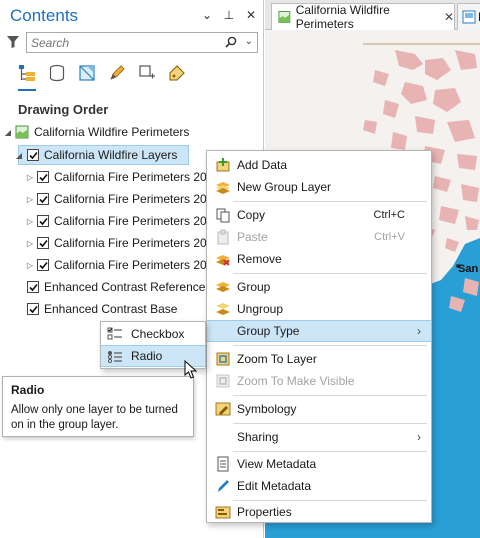  Describe the element at coordinates (319, 437) in the screenshot. I see `menu-sharing: Sharing ›` at that location.